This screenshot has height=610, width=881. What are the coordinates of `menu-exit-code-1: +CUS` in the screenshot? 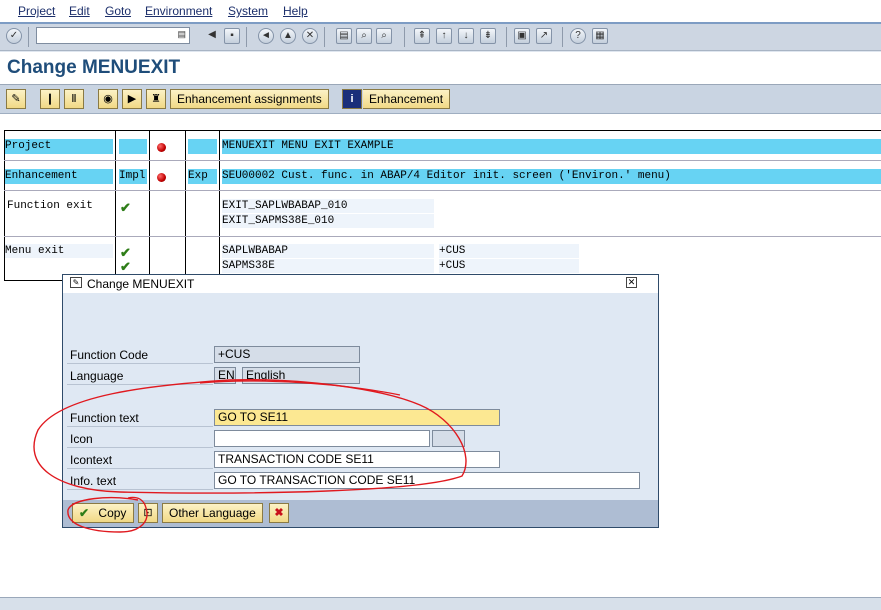 It's located at (509, 251).